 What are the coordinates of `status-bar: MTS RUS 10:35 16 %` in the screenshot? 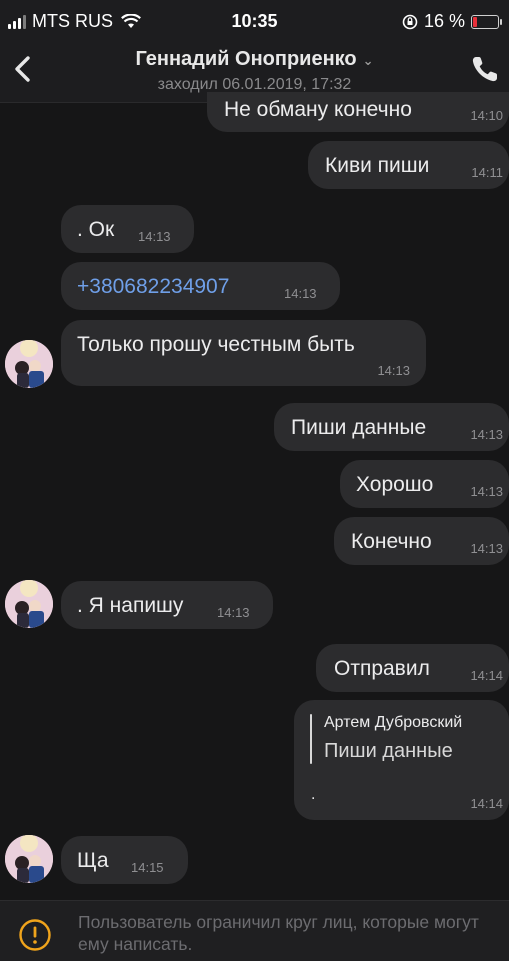 It's located at (254, 20).